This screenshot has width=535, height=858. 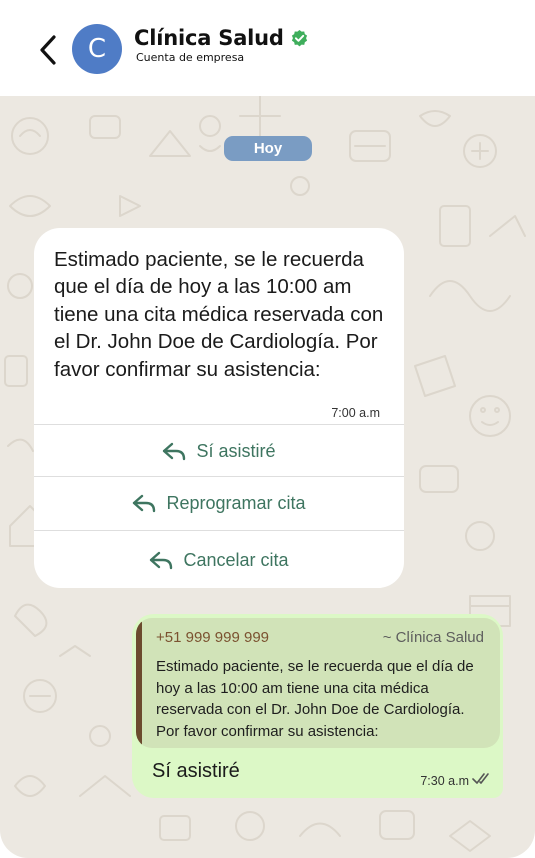 I want to click on quick-reply-label: Cancelar cita, so click(x=236, y=559).